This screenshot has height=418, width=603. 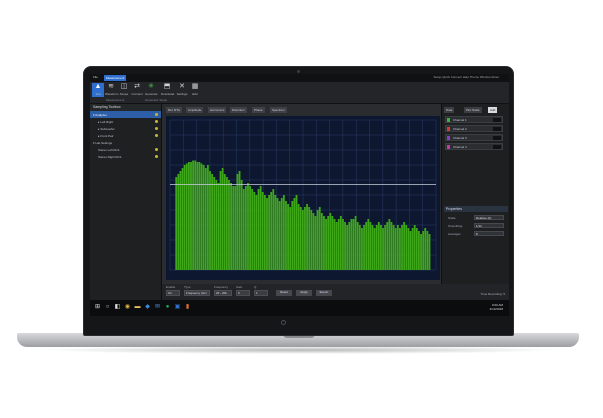 What do you see at coordinates (115, 78) in the screenshot?
I see `measurement-tab: Measurement` at bounding box center [115, 78].